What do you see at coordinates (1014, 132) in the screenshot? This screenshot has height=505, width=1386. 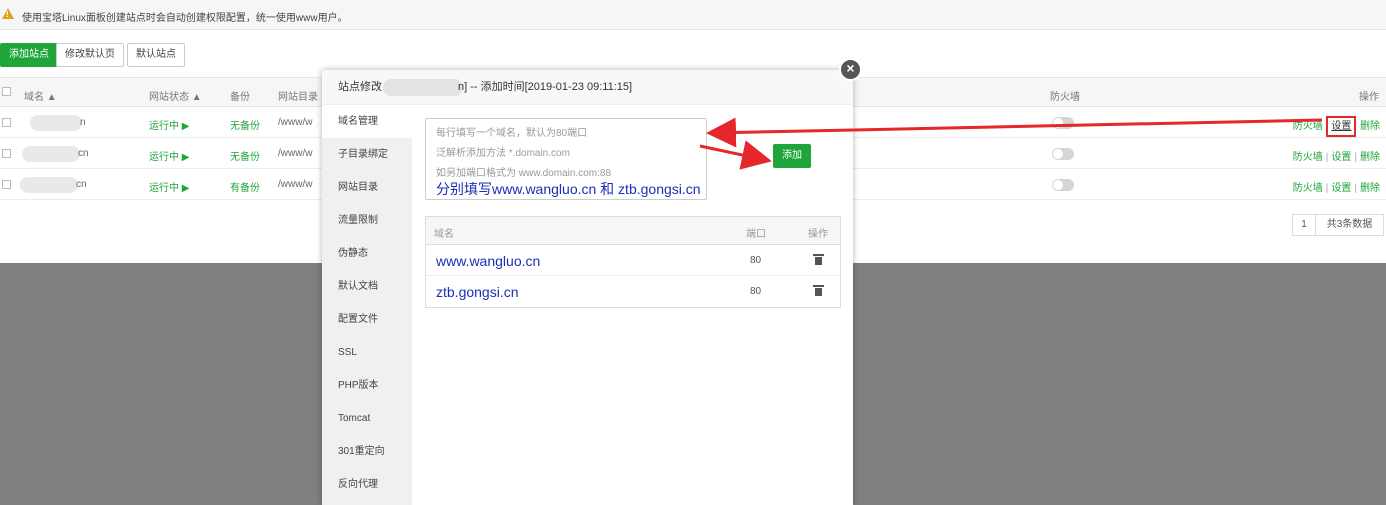 I see `arrow-to-textarea` at bounding box center [1014, 132].